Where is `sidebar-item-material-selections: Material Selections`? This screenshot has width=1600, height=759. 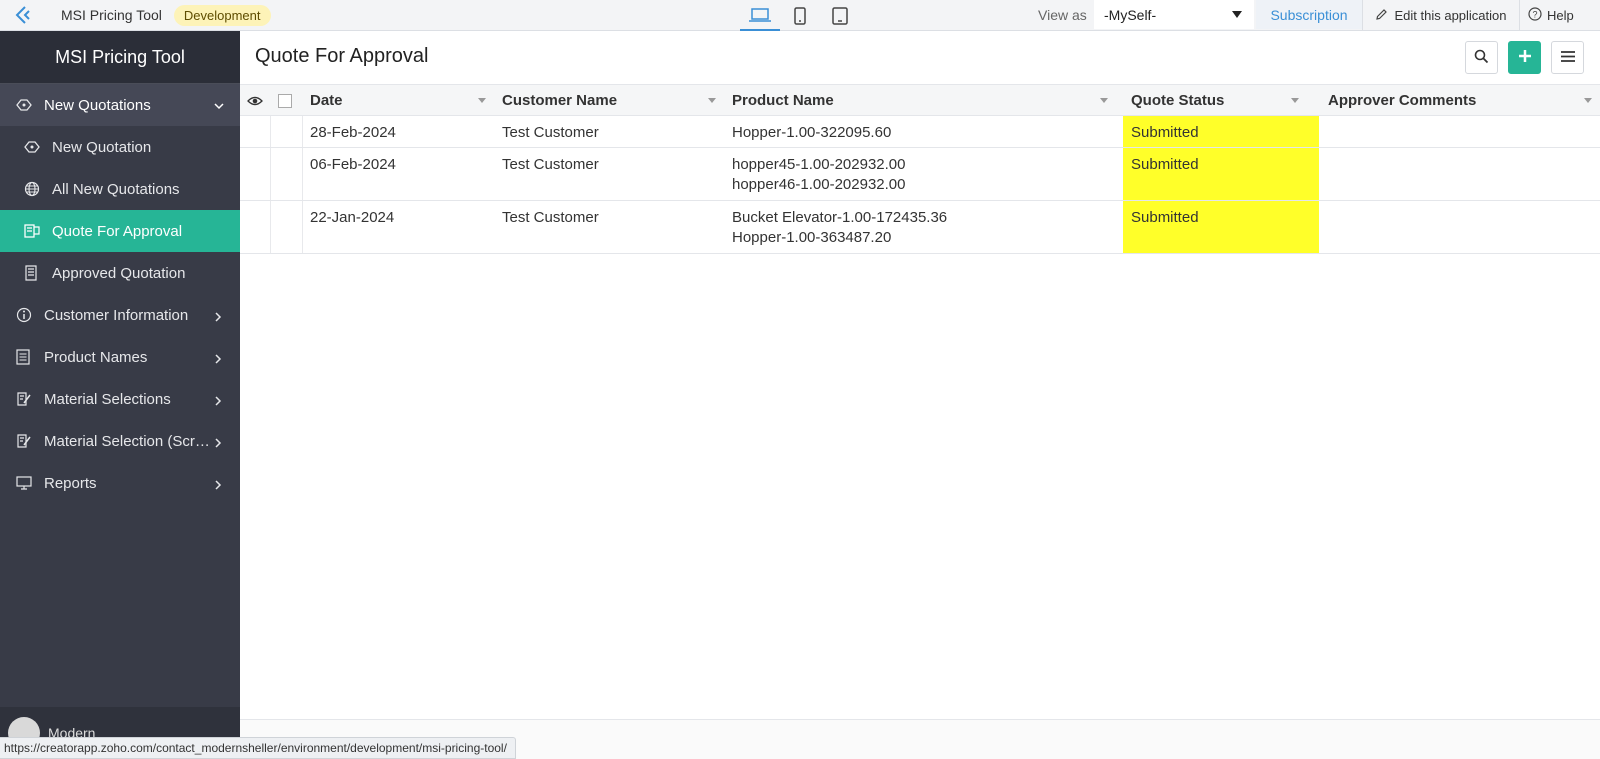
sidebar-item-material-selections: Material Selections is located at coordinates (120, 399).